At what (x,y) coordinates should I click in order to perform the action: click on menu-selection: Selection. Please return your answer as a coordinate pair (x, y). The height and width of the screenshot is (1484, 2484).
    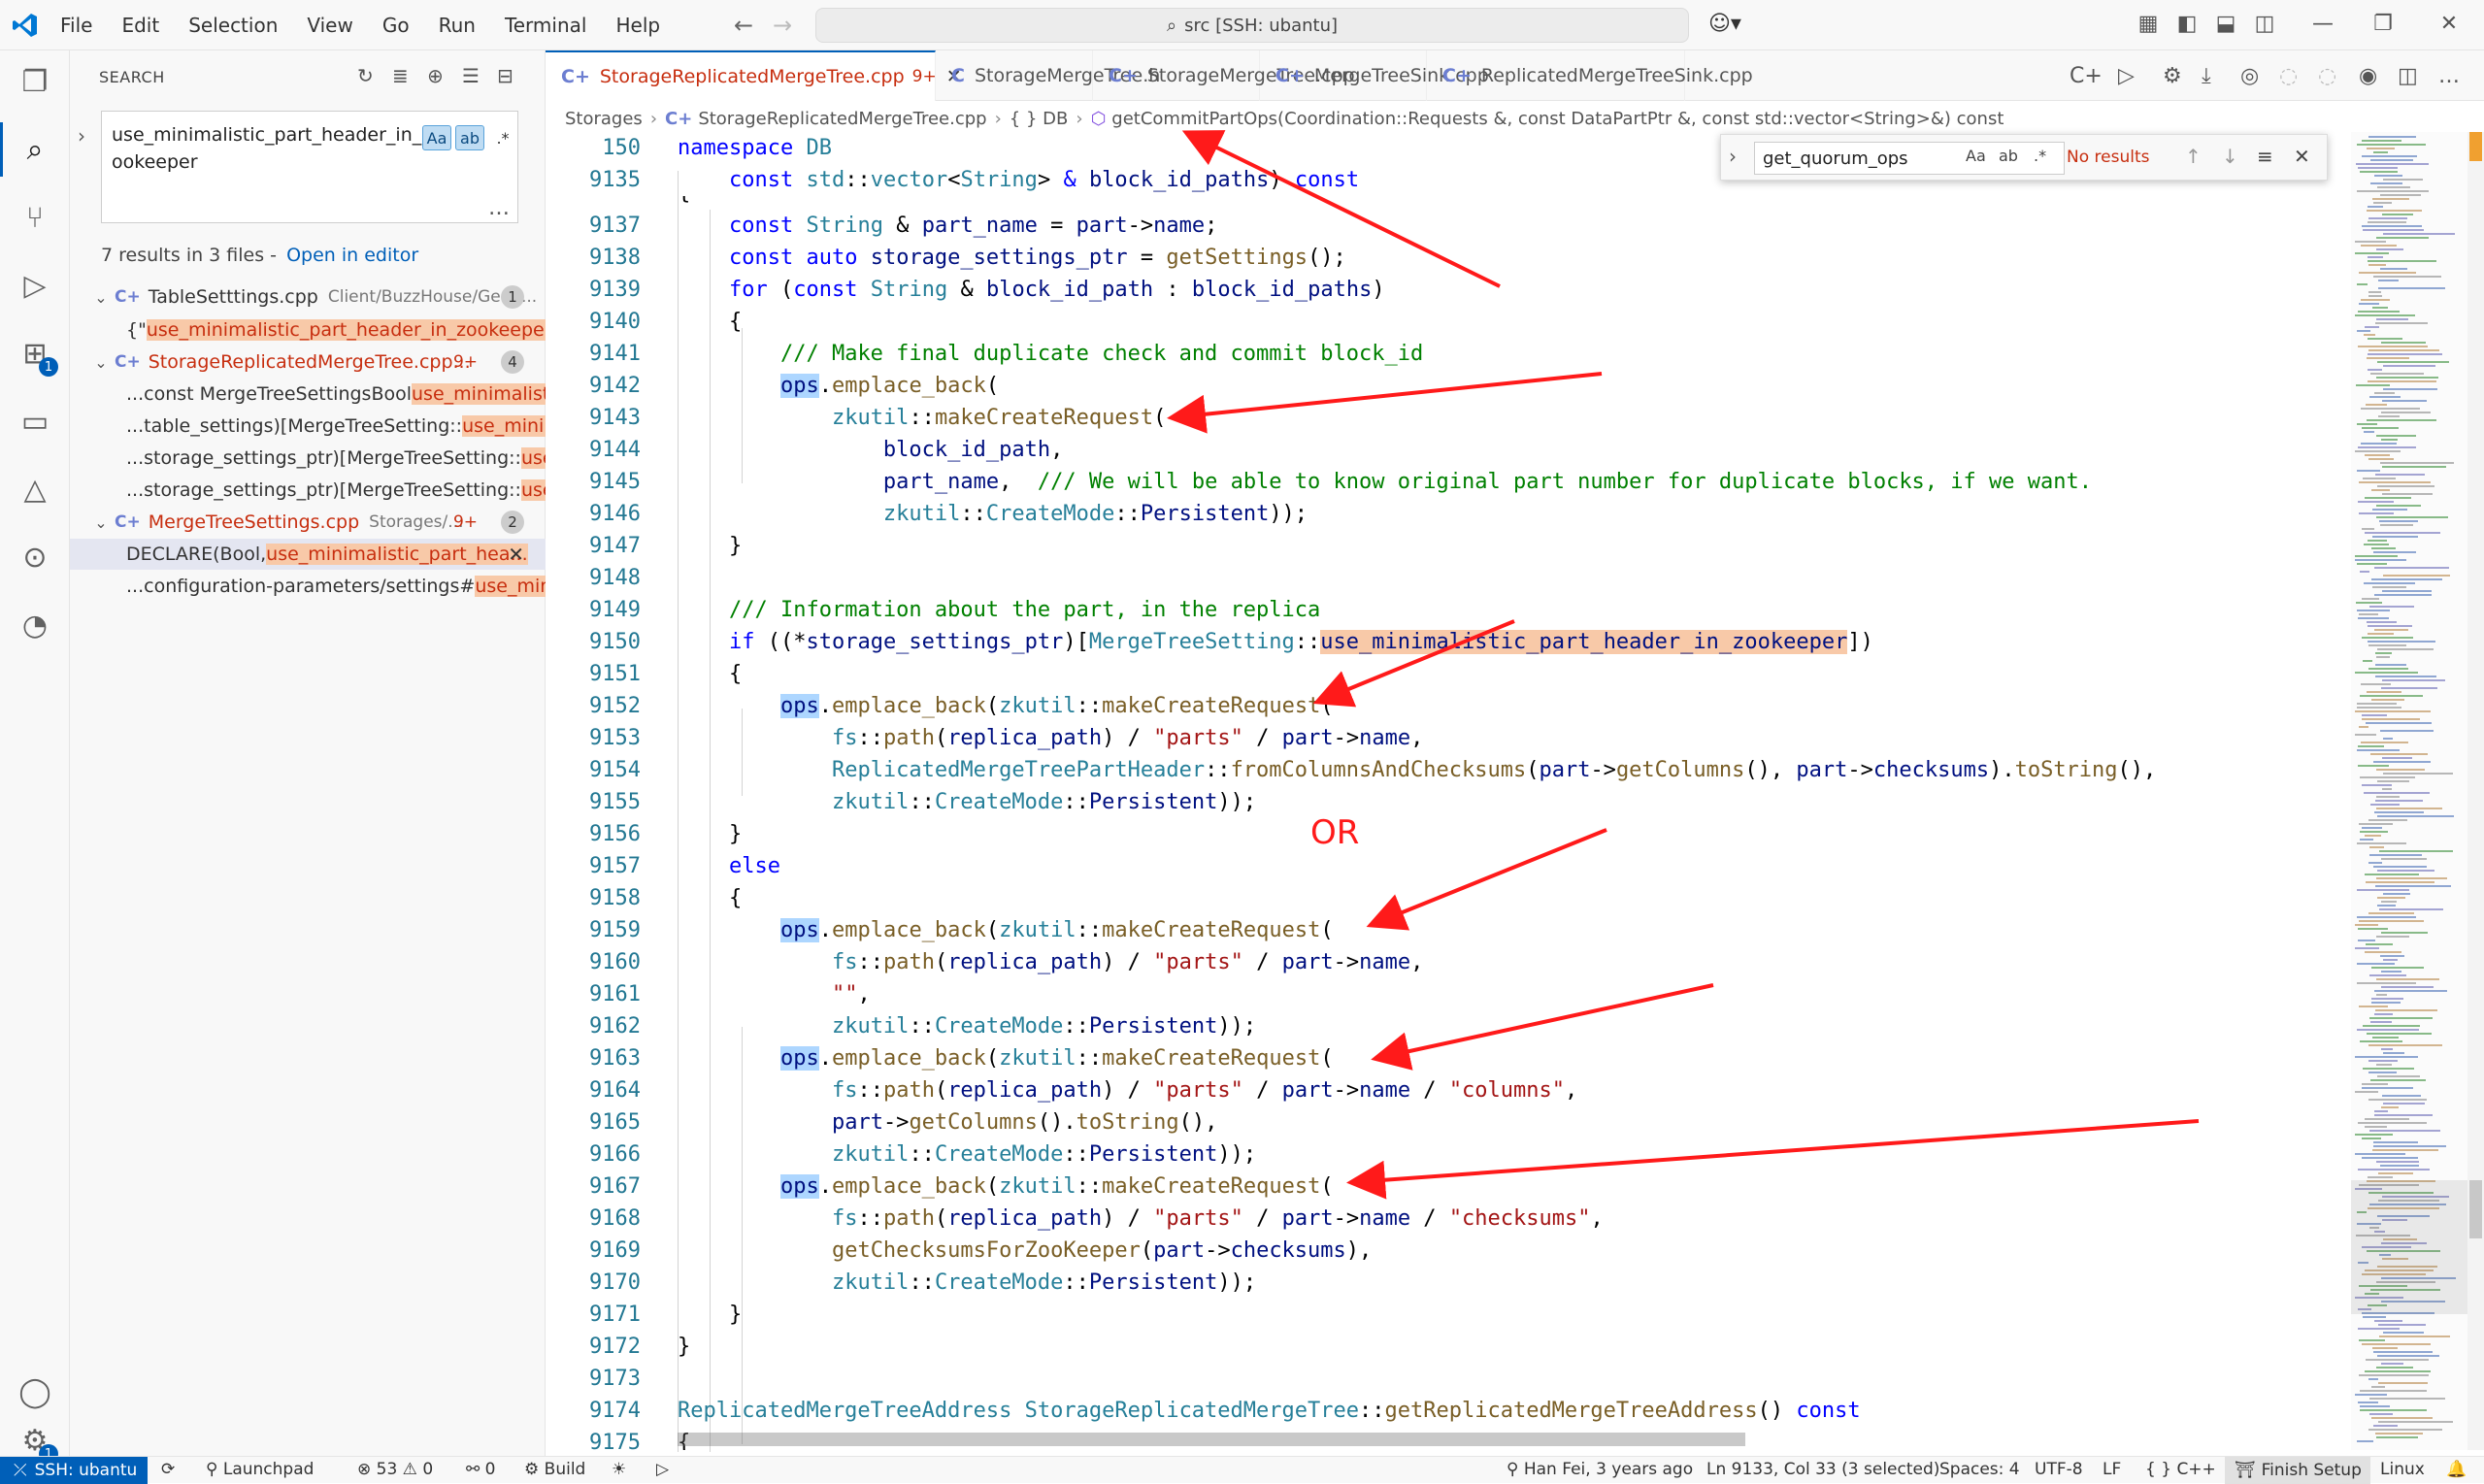
    Looking at the image, I should click on (233, 25).